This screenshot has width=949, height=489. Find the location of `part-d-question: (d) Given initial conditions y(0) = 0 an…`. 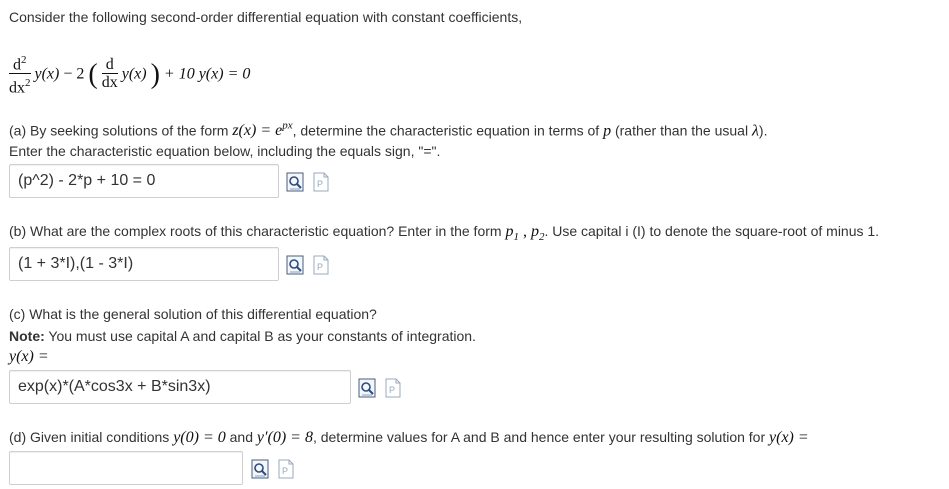

part-d-question: (d) Given initial conditions y(0) = 0 an… is located at coordinates (409, 437).